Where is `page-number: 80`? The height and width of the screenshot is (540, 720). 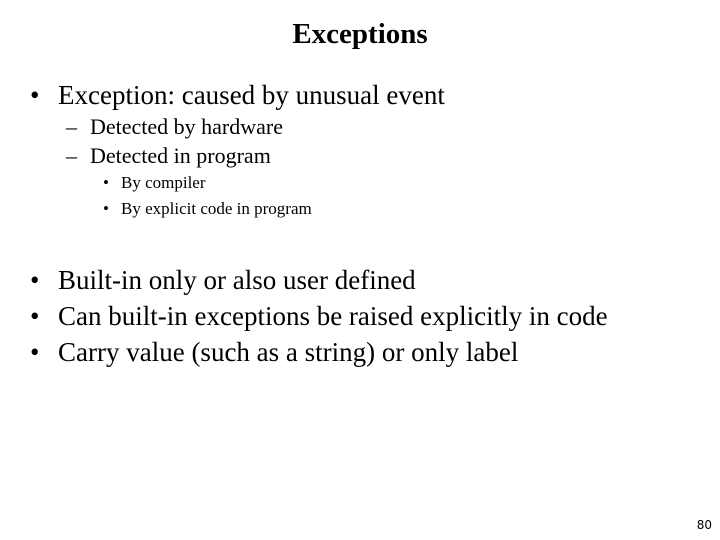
page-number: 80 is located at coordinates (704, 525).